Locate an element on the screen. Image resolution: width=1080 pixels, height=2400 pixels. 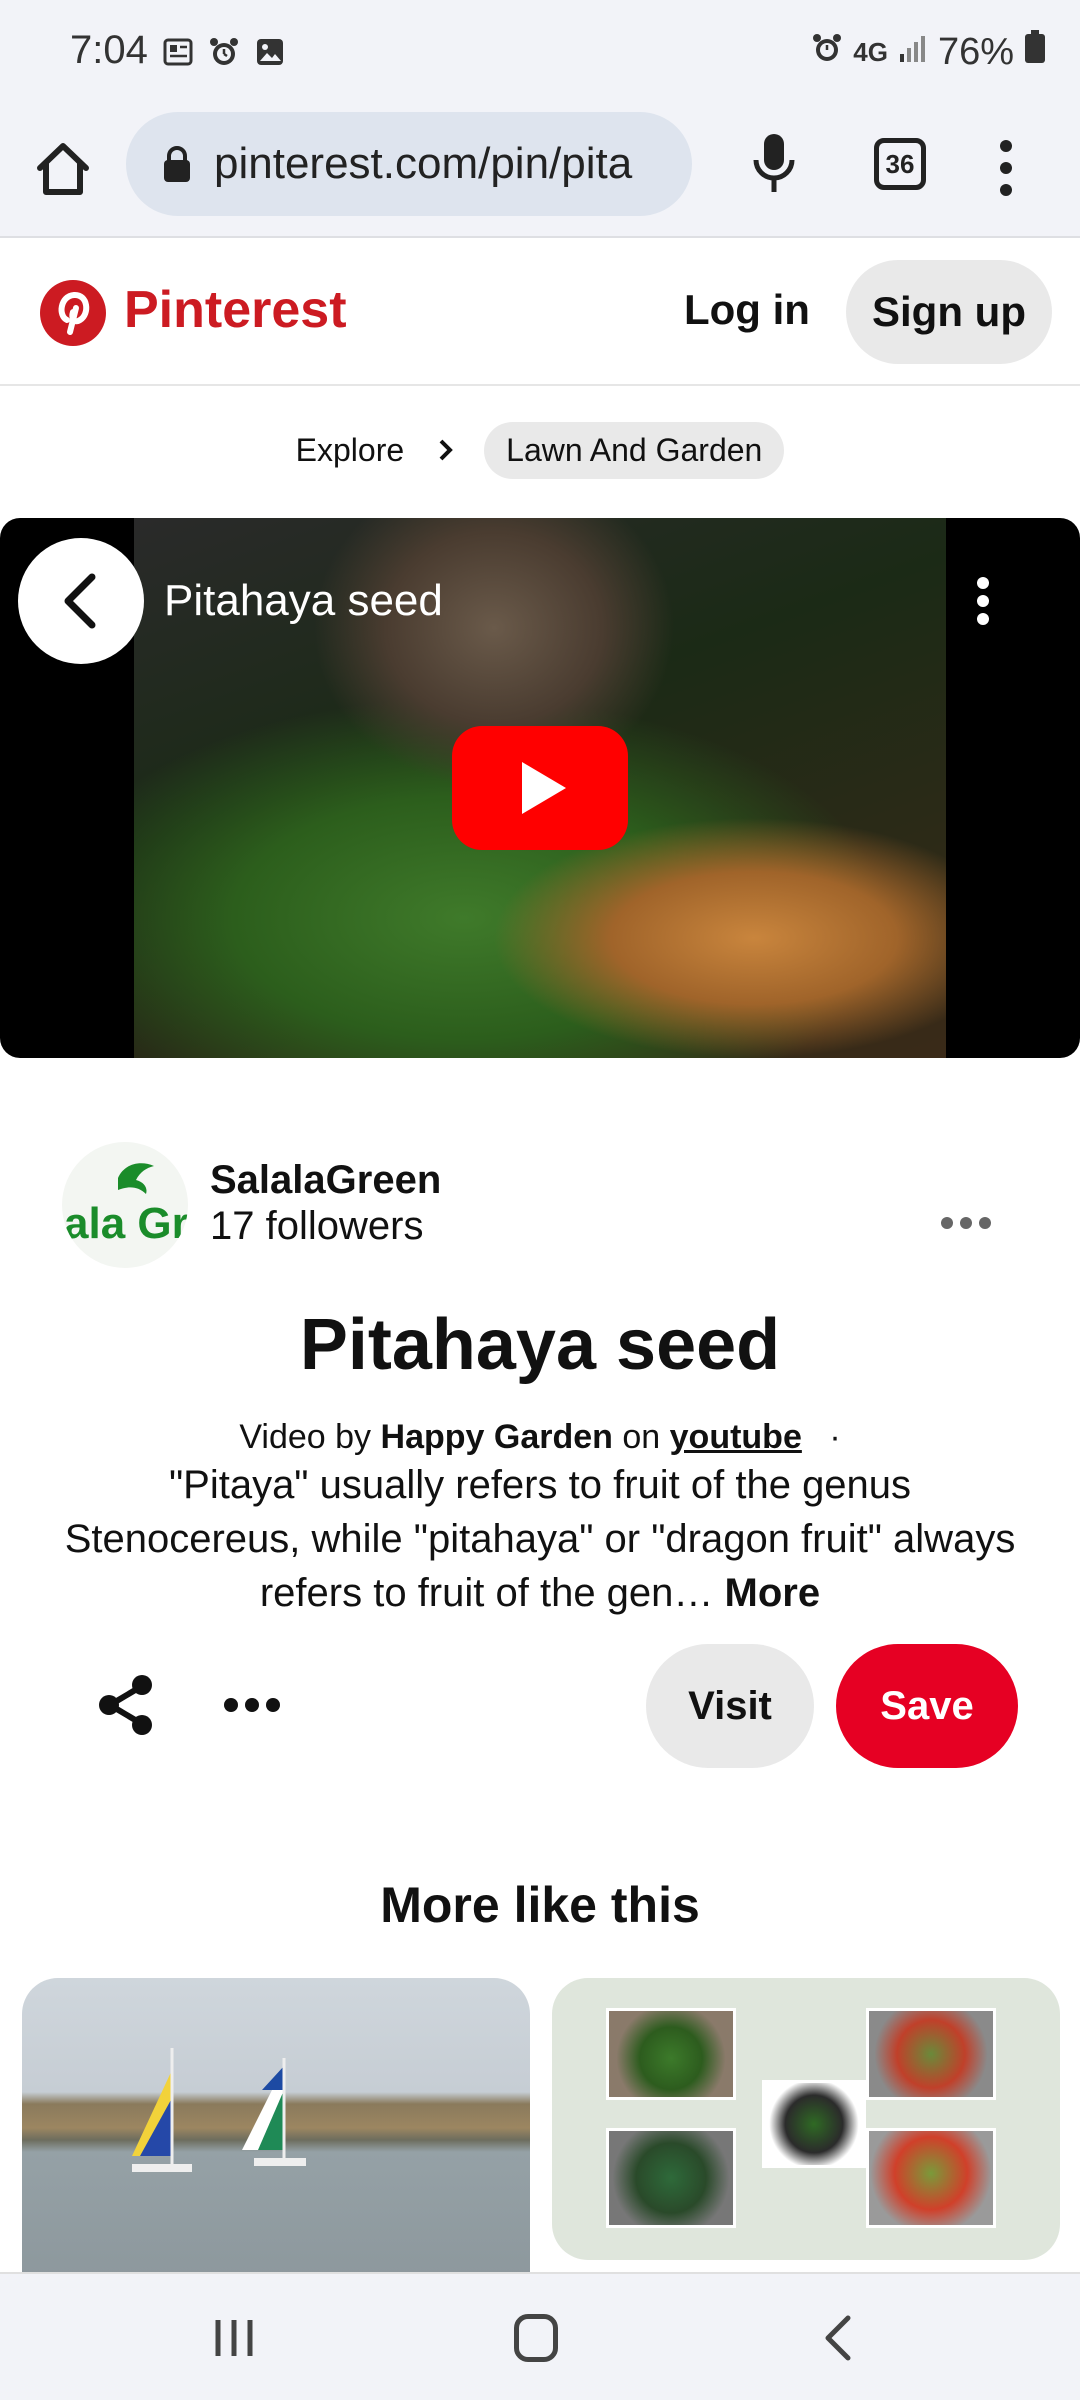
source-site-link: youtube is located at coordinates (736, 1437).